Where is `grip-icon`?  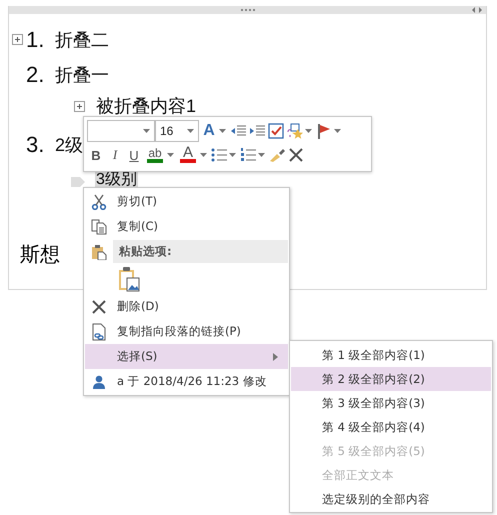
grip-icon is located at coordinates (247, 10).